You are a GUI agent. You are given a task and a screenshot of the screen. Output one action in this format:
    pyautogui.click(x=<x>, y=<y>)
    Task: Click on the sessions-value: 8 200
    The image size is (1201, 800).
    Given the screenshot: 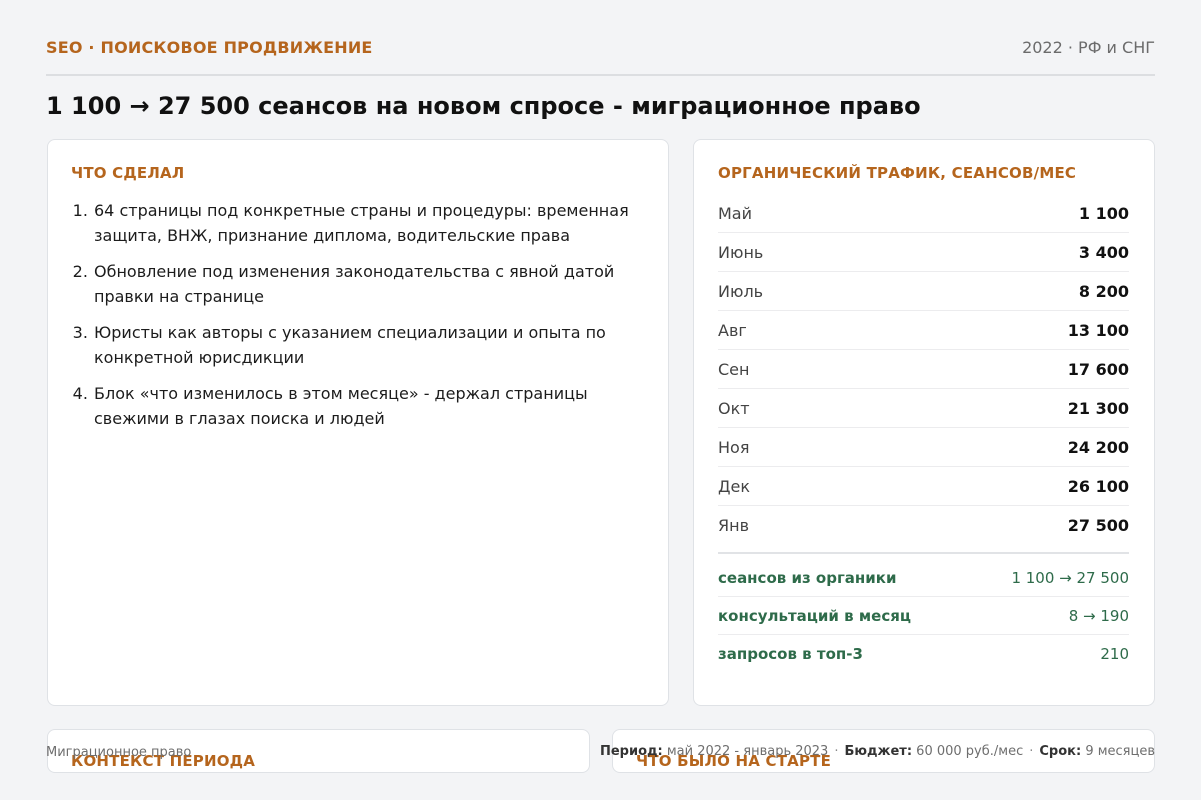 What is the action you would take?
    pyautogui.click(x=1103, y=291)
    